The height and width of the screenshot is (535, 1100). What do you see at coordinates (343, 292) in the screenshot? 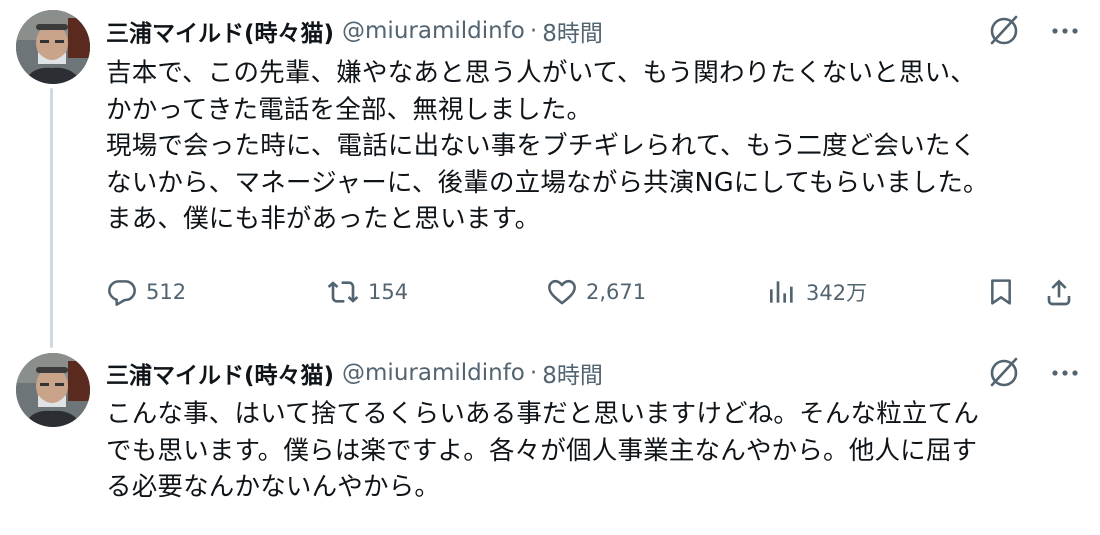
I see `retweet-icon` at bounding box center [343, 292].